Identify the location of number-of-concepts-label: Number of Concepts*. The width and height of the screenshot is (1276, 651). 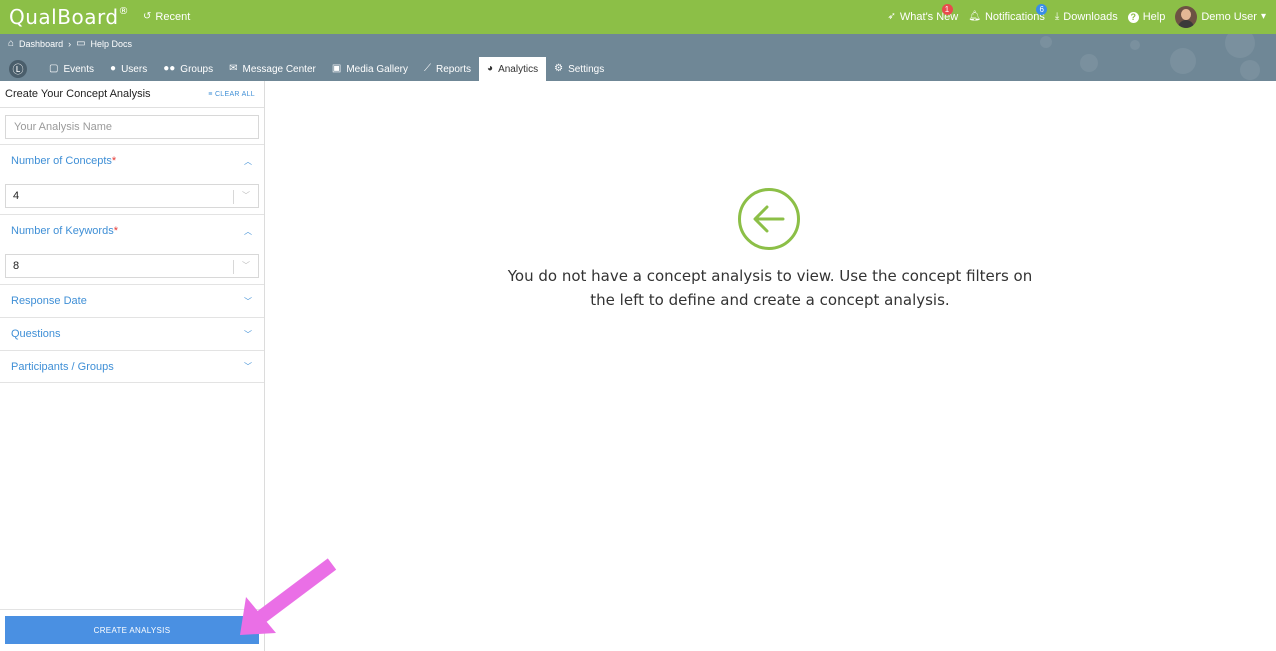
(63, 161).